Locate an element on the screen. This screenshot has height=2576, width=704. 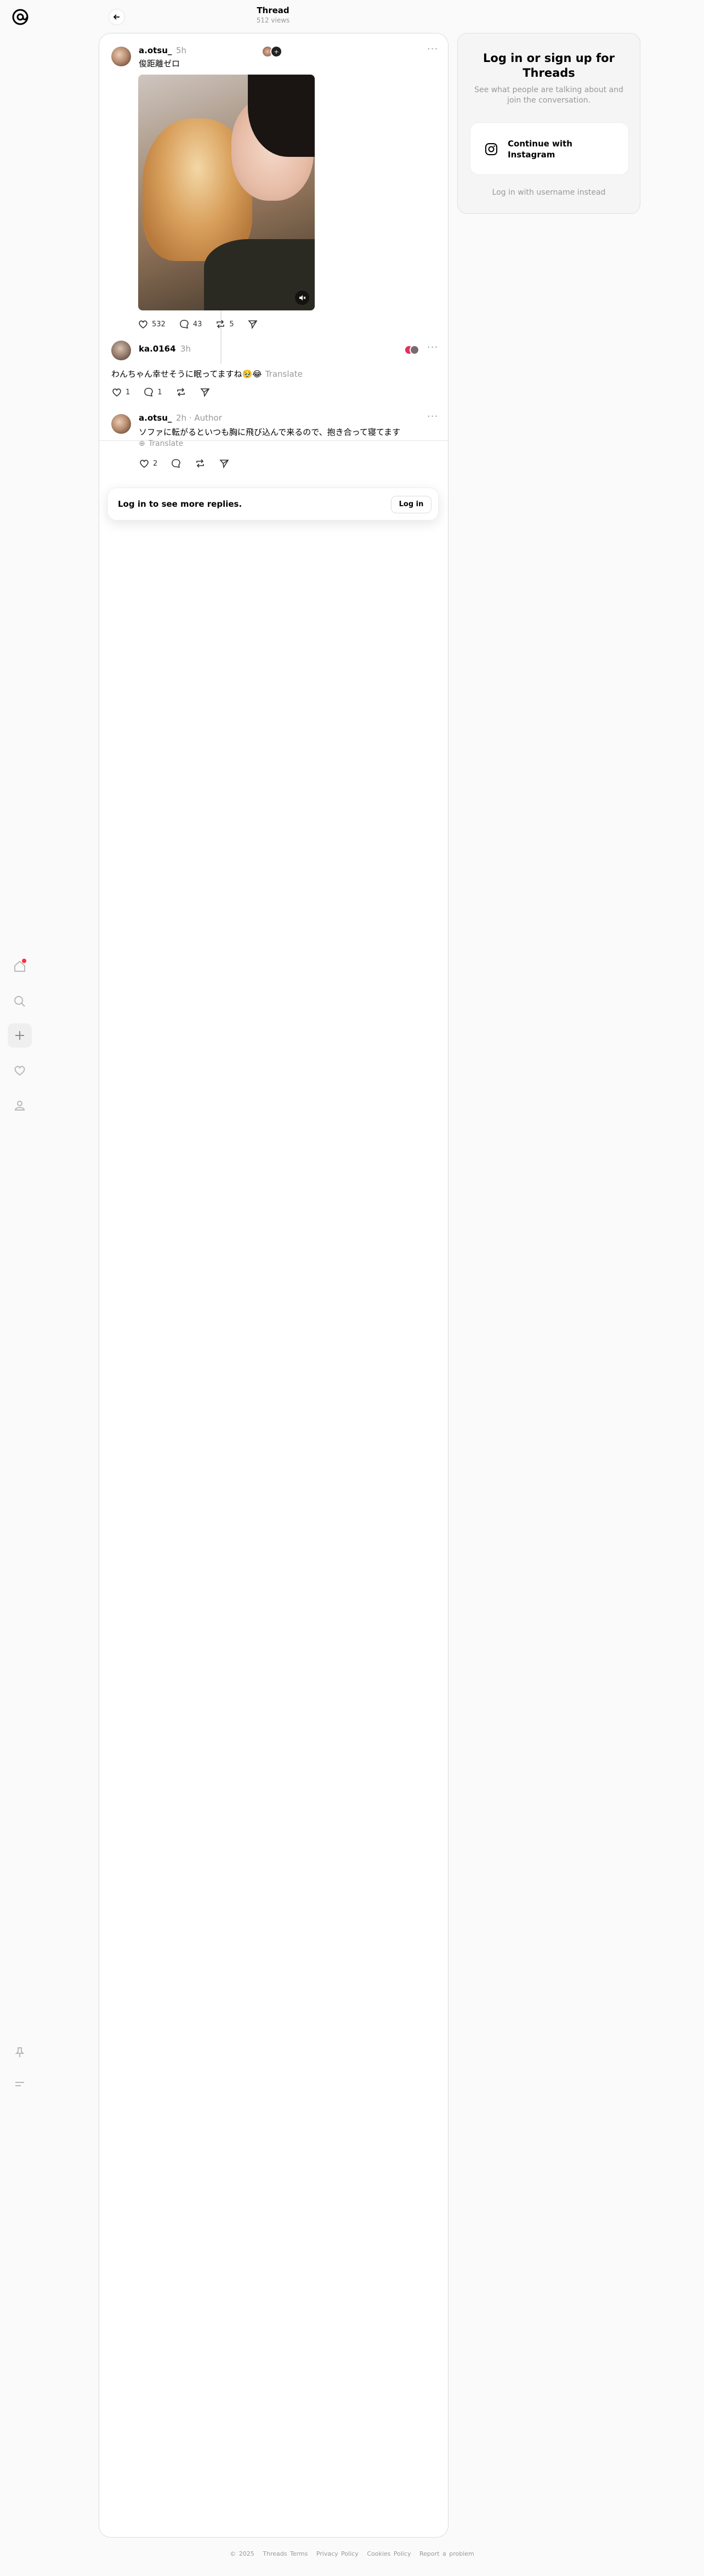
speaker-muted-icon is located at coordinates (302, 298).